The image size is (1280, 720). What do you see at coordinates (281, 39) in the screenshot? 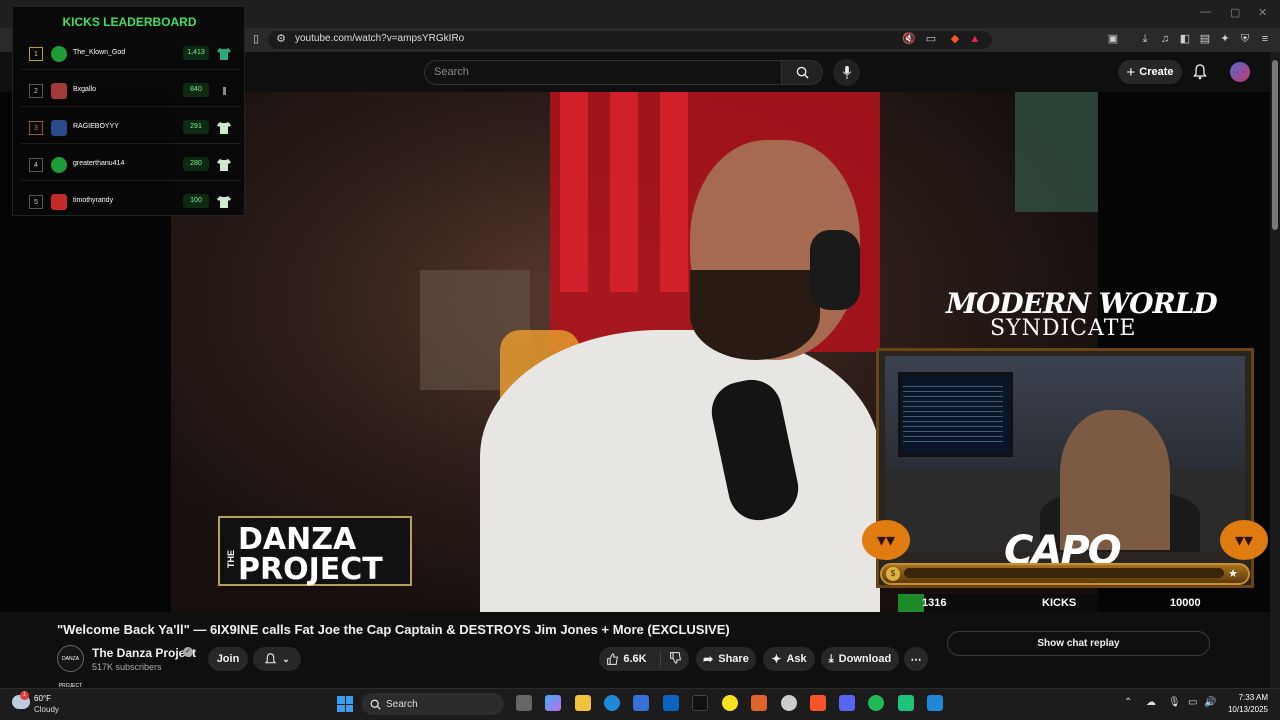
I see `site-info-icon: ⚙` at bounding box center [281, 39].